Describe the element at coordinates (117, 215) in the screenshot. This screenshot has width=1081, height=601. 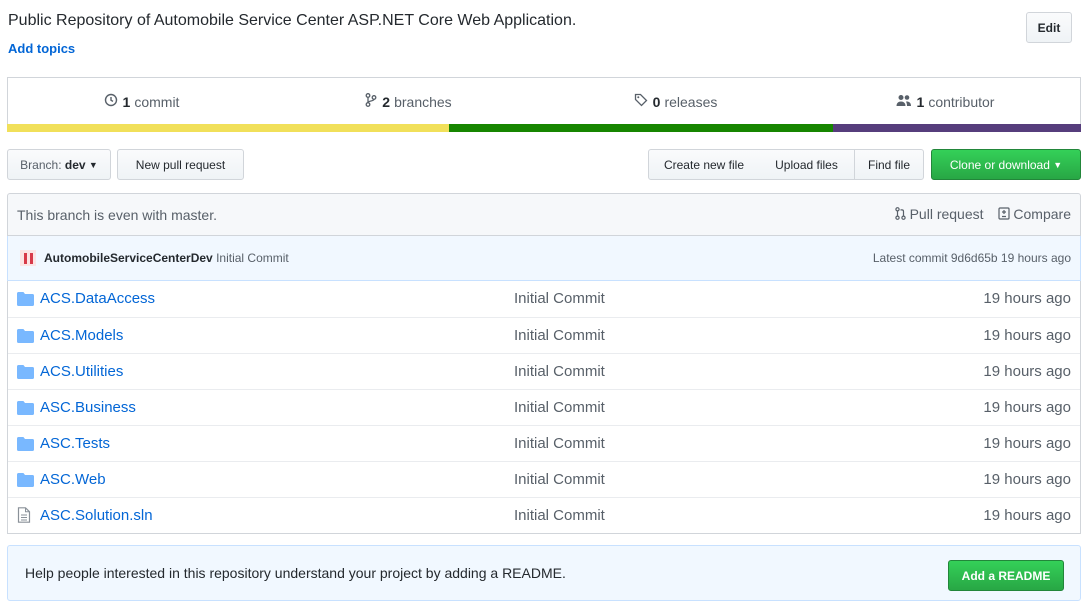
I see `branch-status-text: This branch is even with master.` at that location.